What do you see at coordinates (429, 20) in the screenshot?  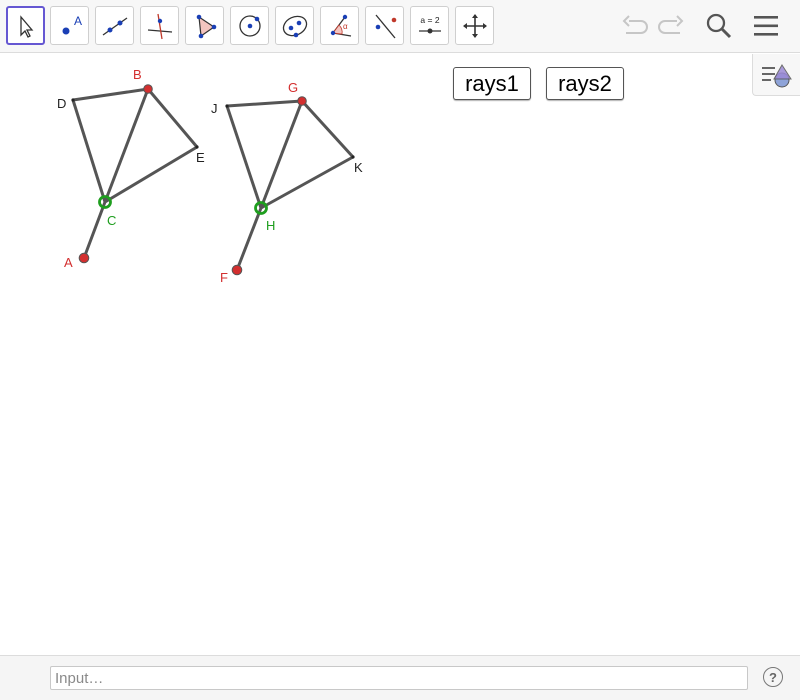 I see `slider-tool-label: a = 2` at bounding box center [429, 20].